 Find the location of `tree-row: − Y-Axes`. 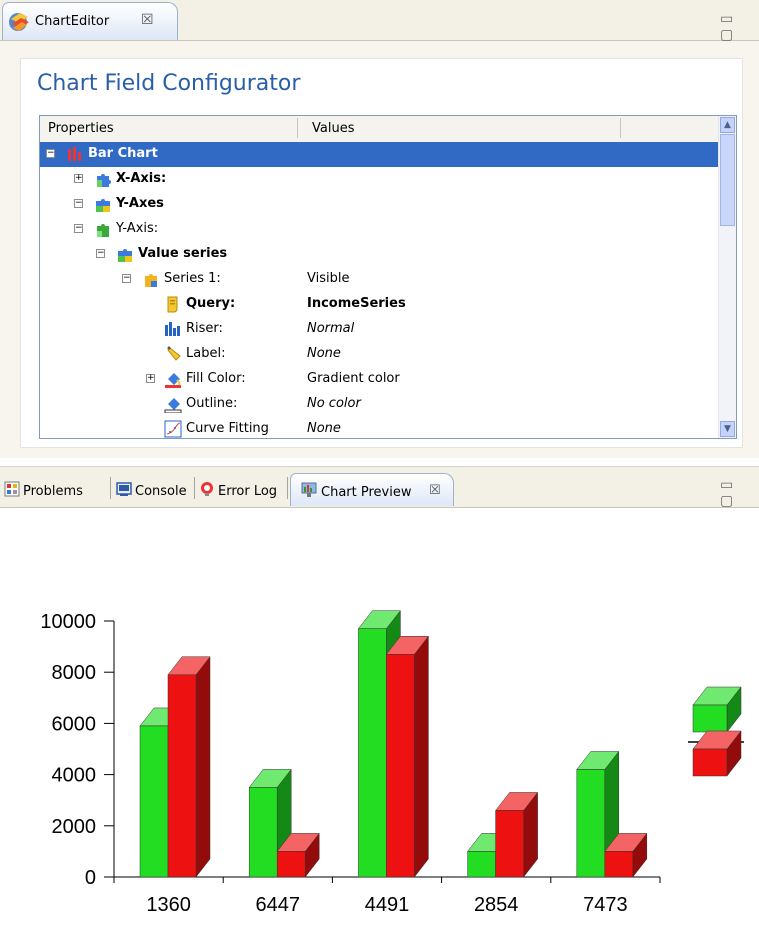

tree-row: − Y-Axes is located at coordinates (379, 204).